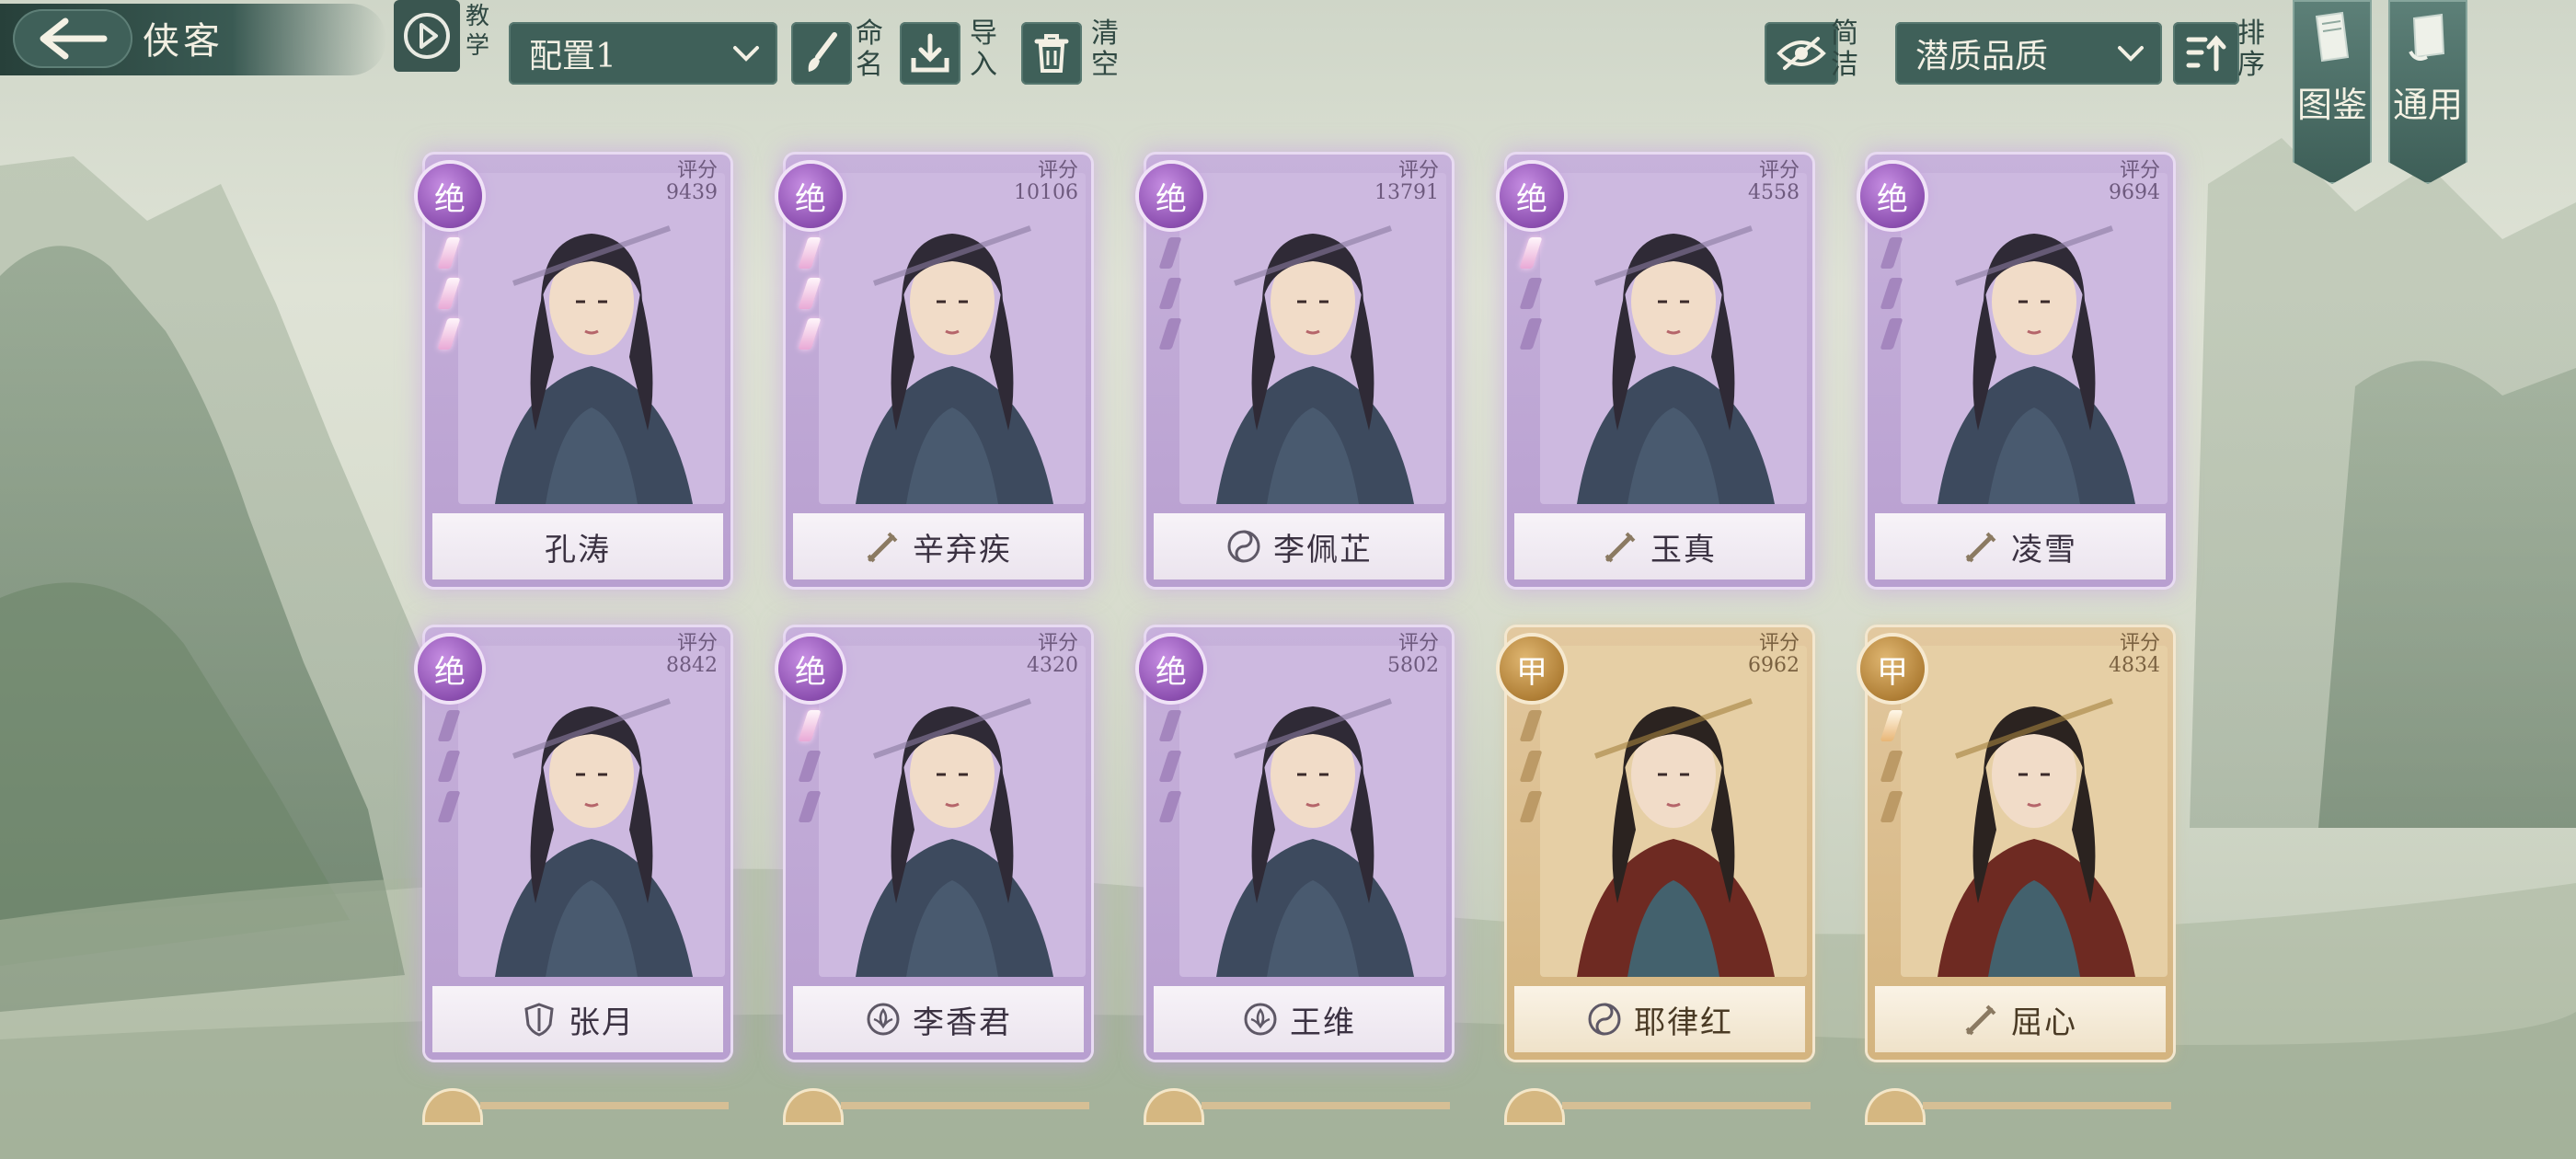  Describe the element at coordinates (2206, 53) in the screenshot. I see `sort-button` at that location.